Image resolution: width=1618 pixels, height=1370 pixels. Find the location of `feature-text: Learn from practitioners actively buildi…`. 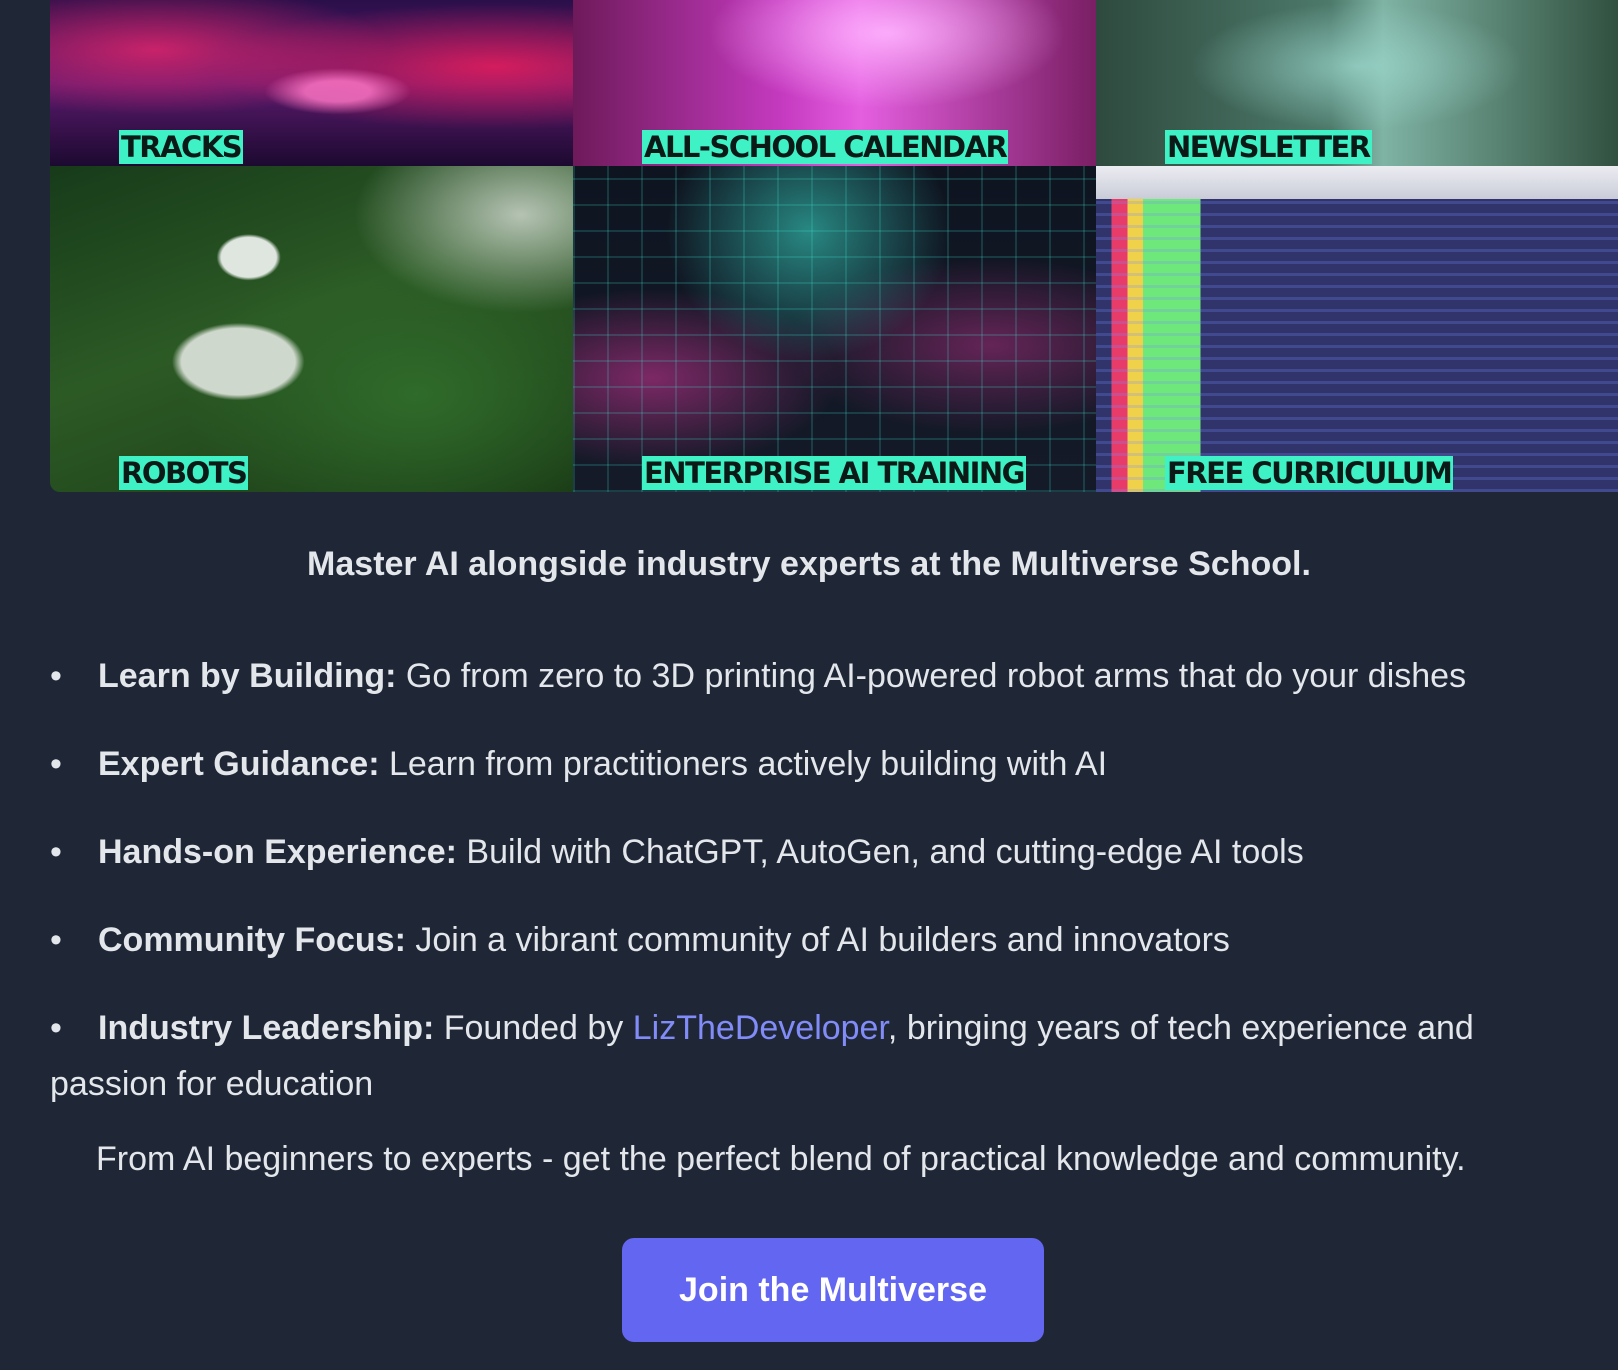

feature-text: Learn from practitioners actively buildi… is located at coordinates (743, 764).